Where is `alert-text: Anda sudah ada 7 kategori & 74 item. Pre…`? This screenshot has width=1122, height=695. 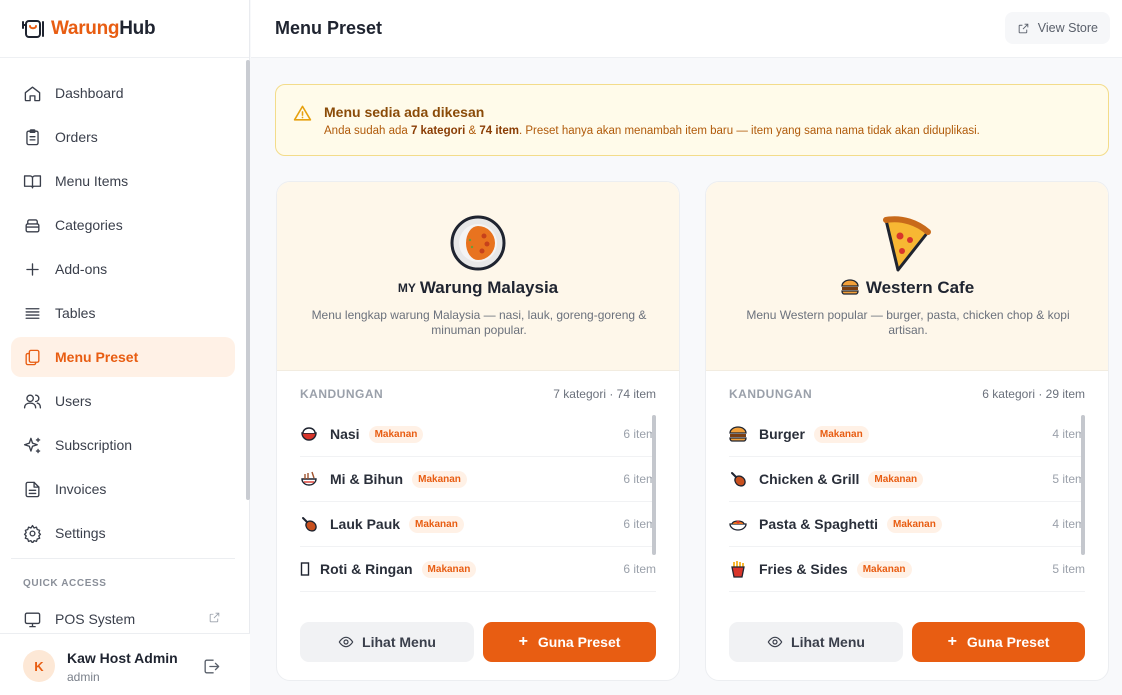
alert-text: Anda sudah ada 7 kategori & 74 item. Pre… is located at coordinates (652, 131).